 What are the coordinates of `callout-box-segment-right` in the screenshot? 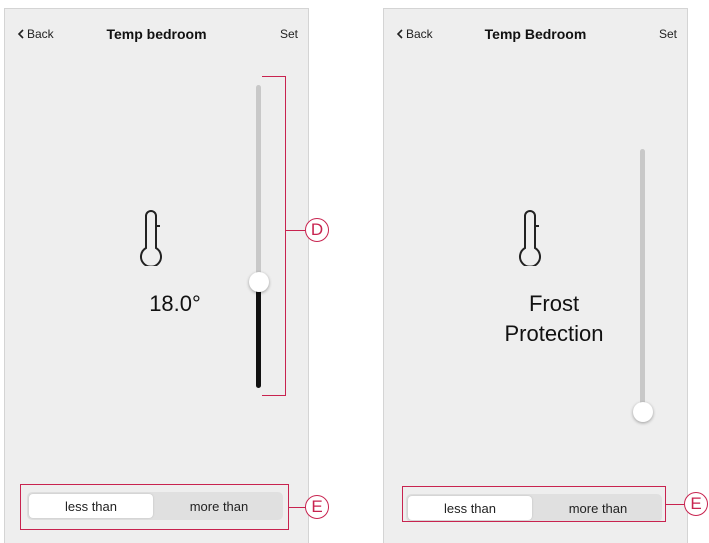 It's located at (534, 504).